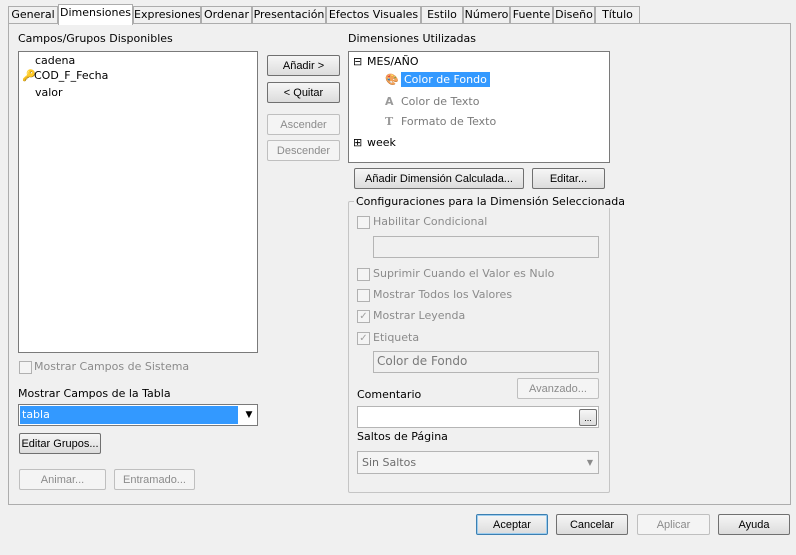 Image resolution: width=796 pixels, height=555 pixels. Describe the element at coordinates (29, 75) in the screenshot. I see `key-icon: 🔑` at that location.